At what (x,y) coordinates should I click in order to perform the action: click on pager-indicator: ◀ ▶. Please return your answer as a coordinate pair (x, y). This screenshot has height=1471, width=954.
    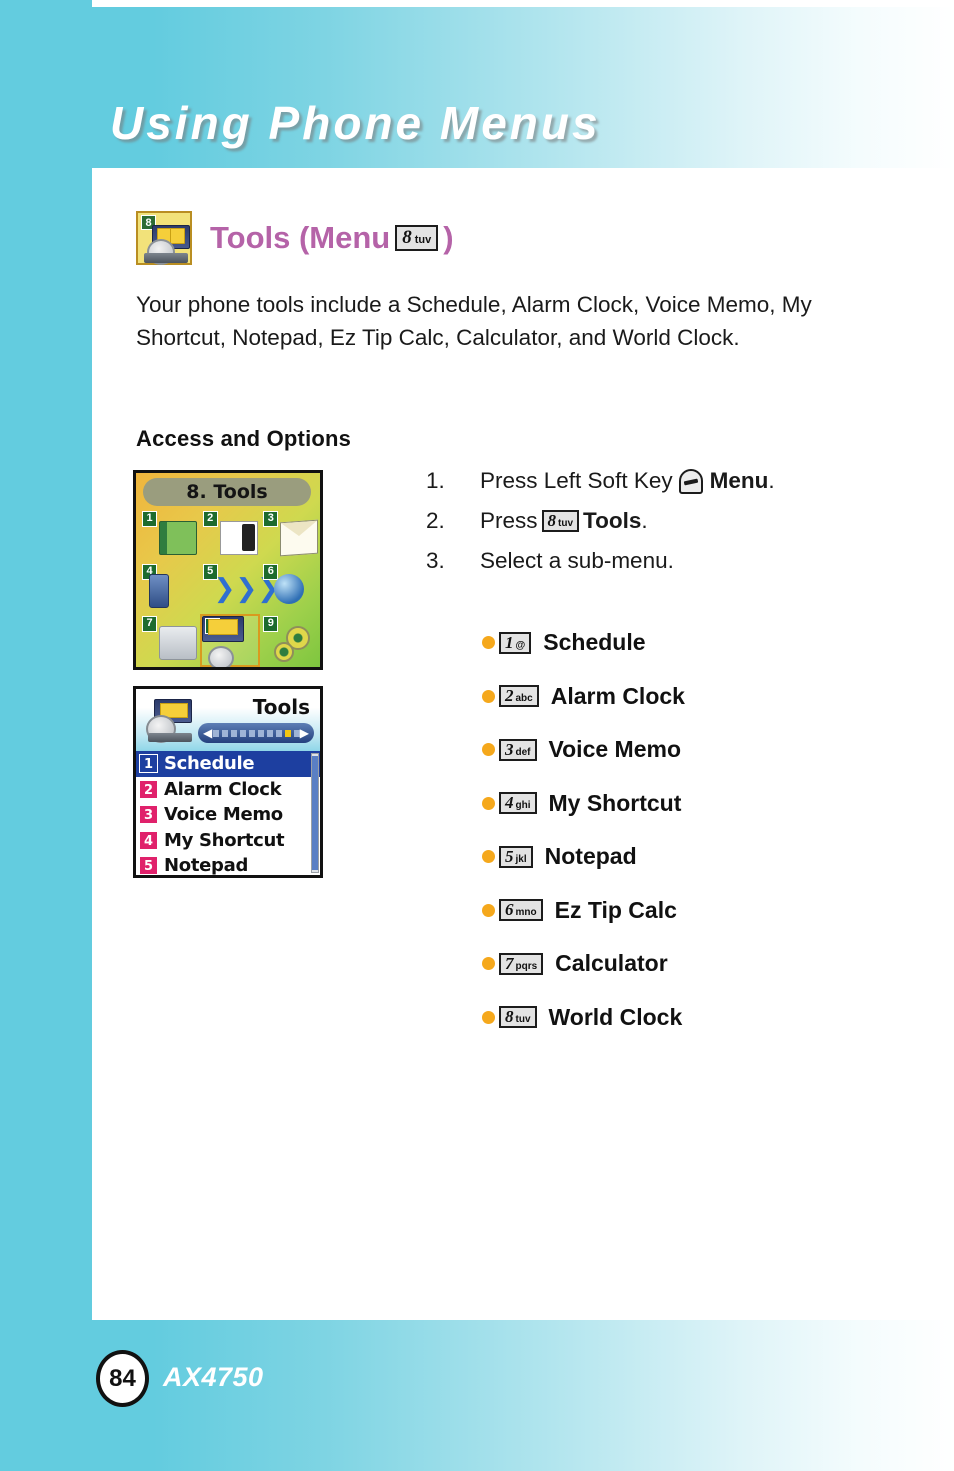
    Looking at the image, I should click on (256, 733).